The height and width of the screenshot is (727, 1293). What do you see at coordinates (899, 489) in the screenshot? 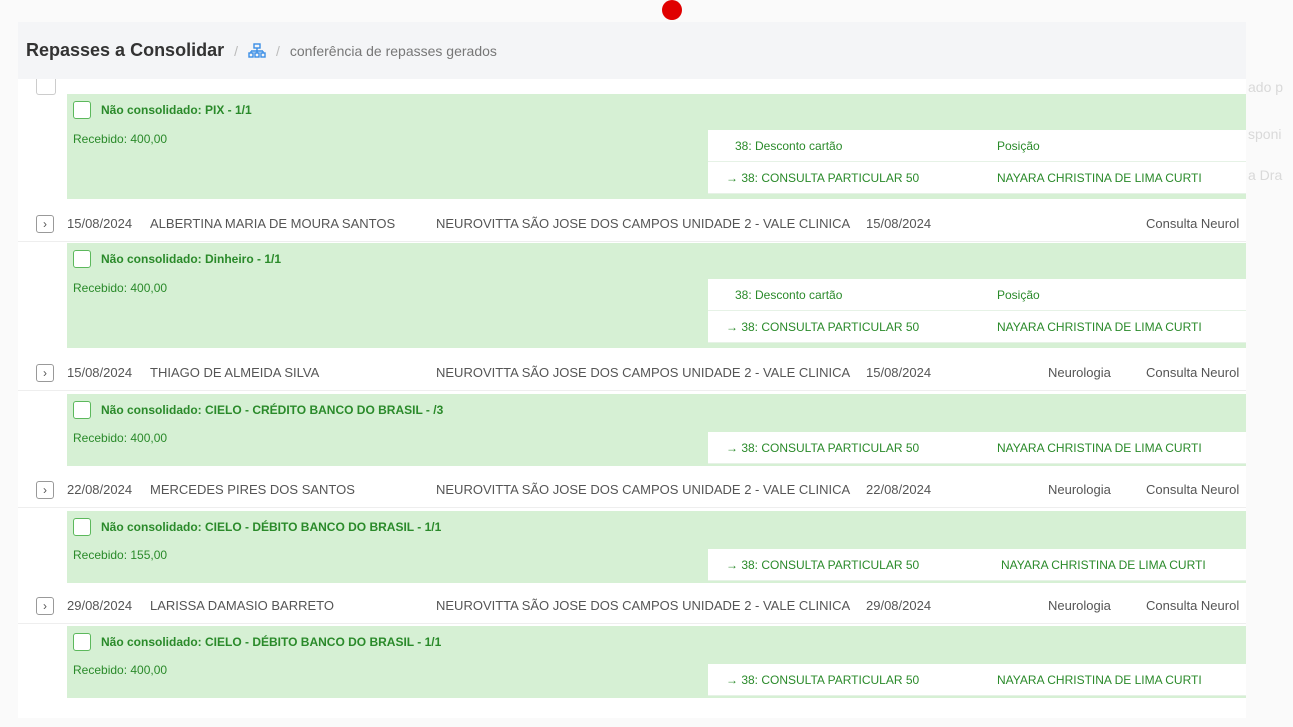
I see `row-date2: 22/08/2024` at bounding box center [899, 489].